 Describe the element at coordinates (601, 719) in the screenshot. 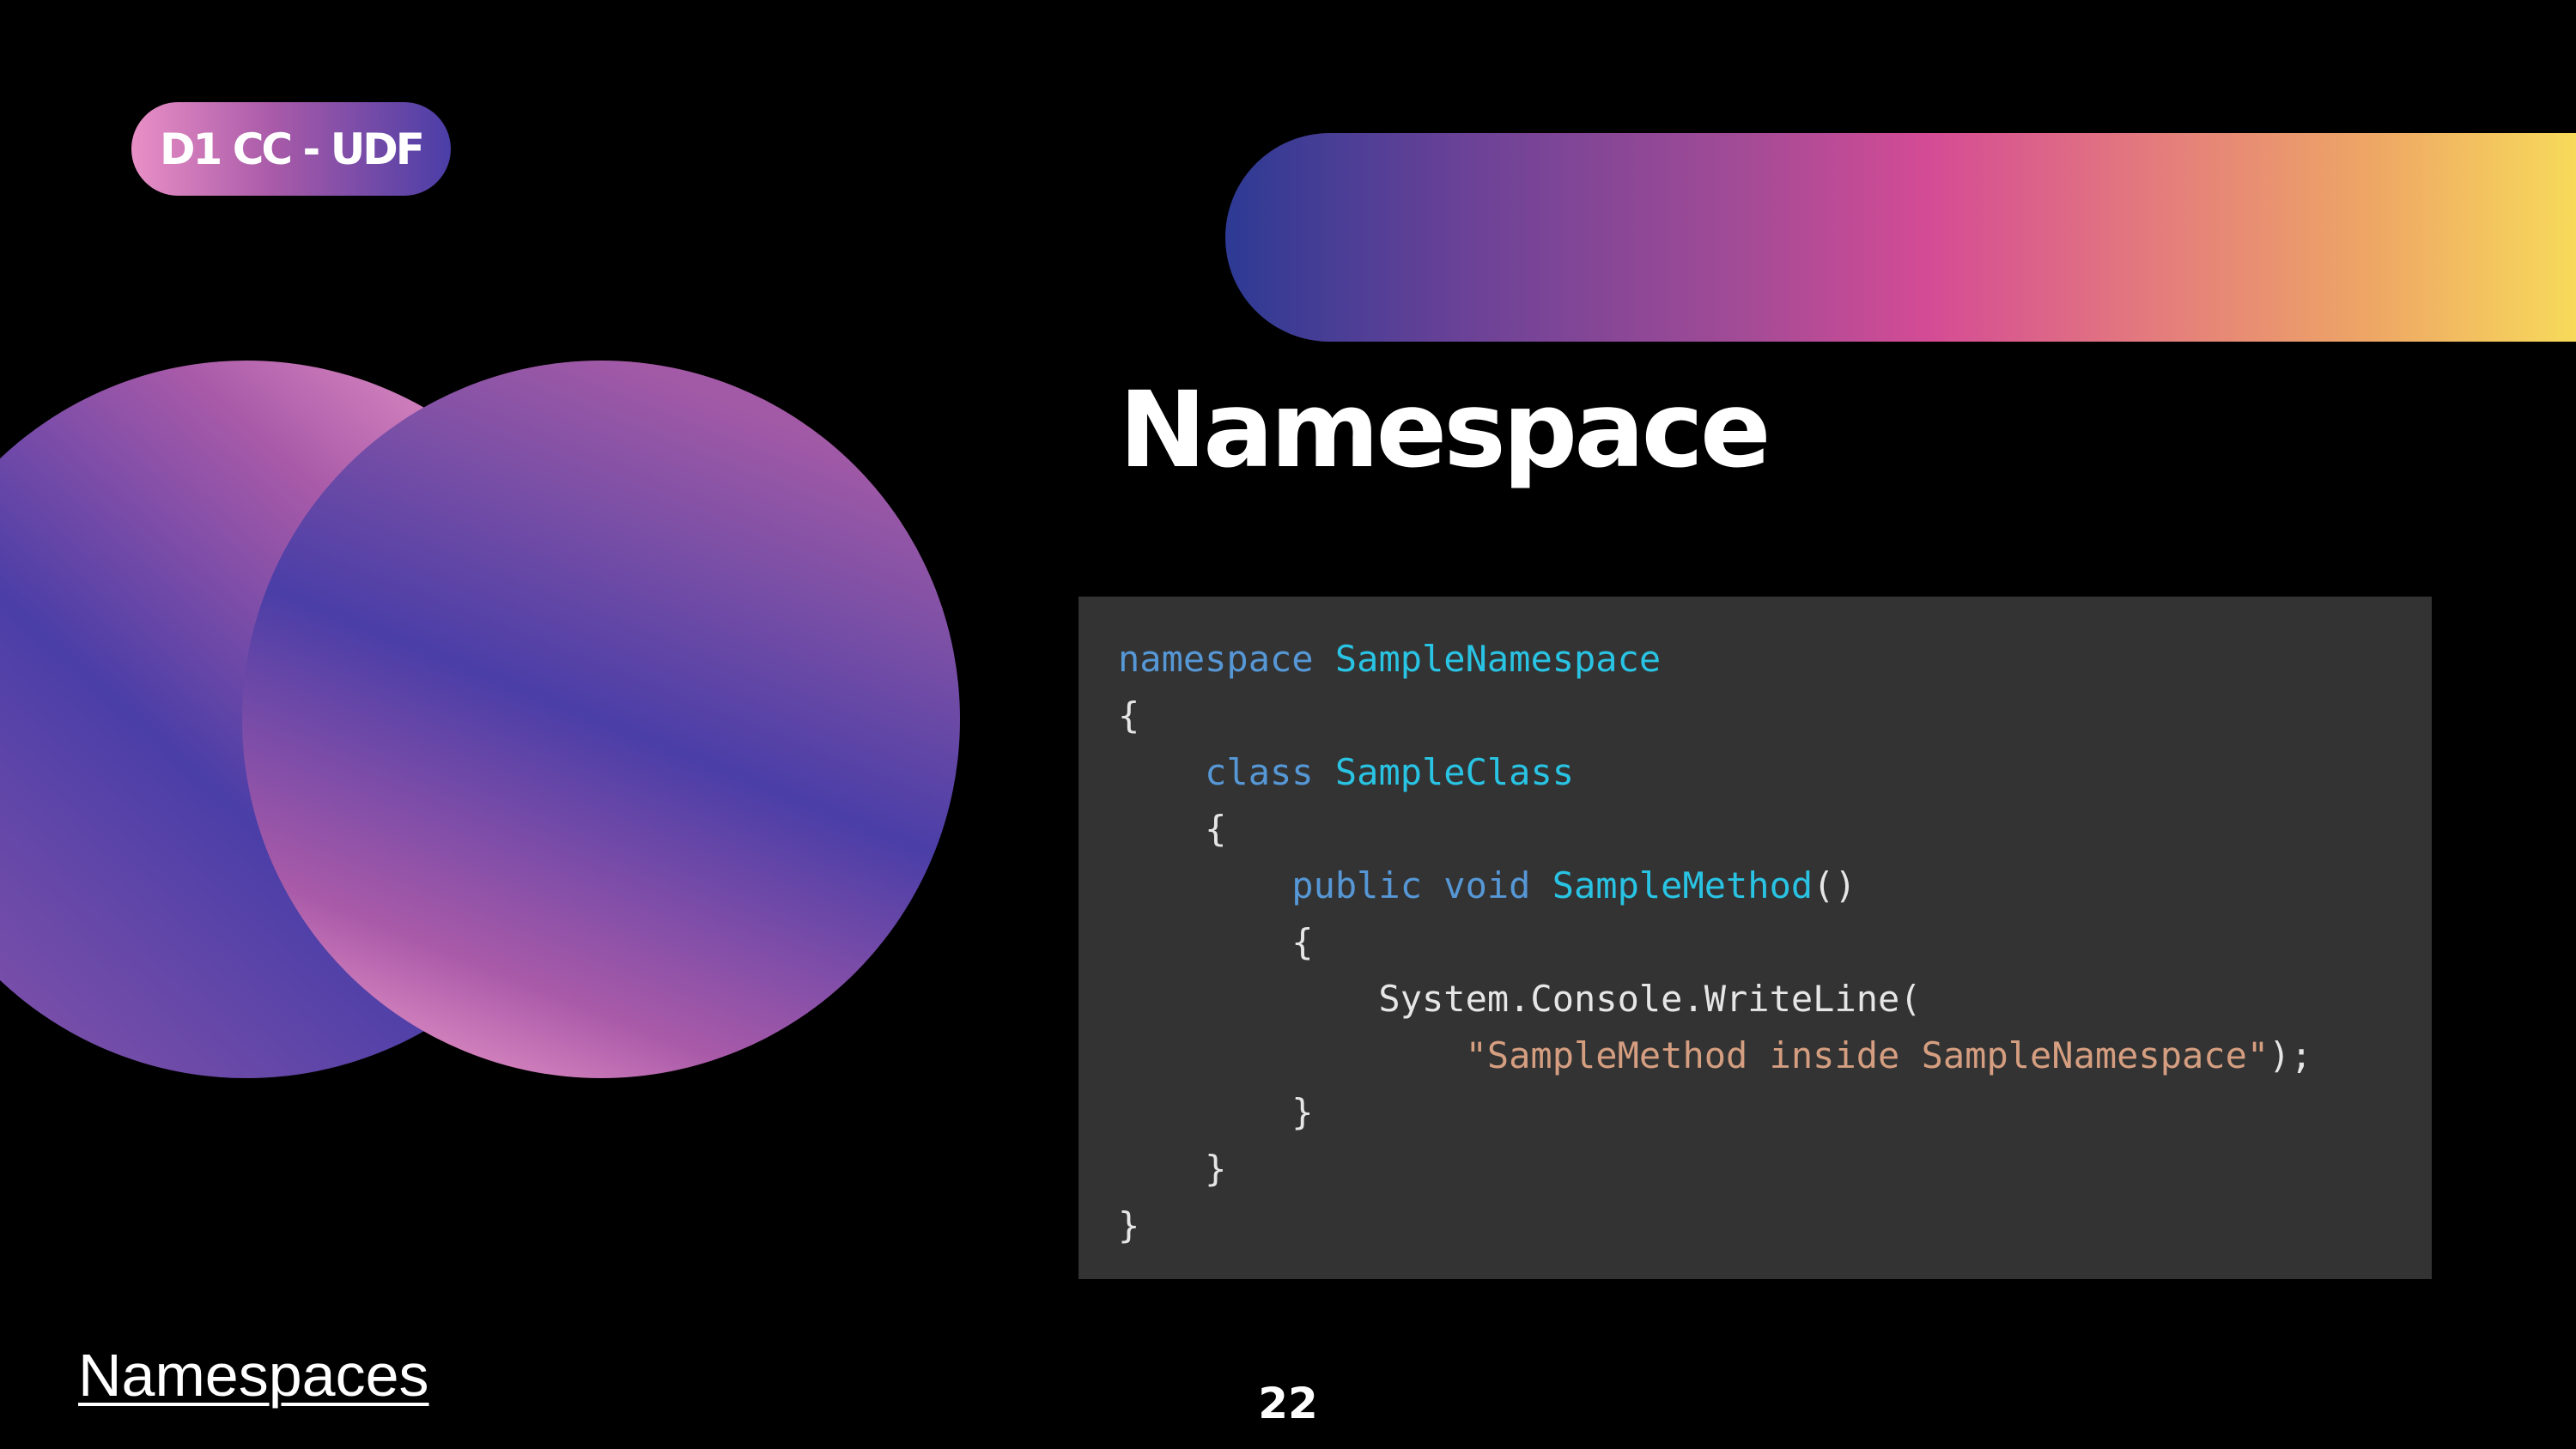

I see `front-circle` at that location.